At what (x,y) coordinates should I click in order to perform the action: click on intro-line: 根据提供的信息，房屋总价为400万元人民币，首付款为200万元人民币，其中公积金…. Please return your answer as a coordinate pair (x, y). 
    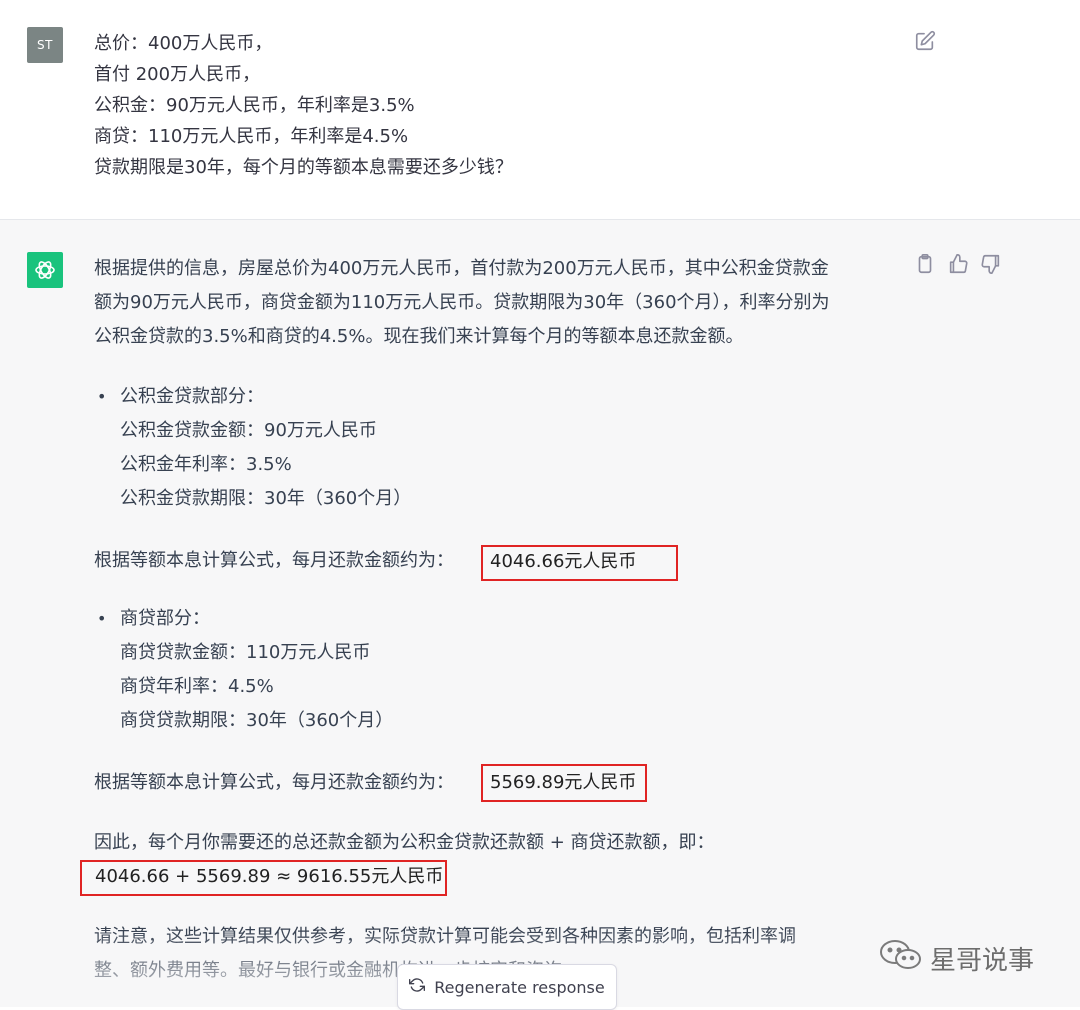
    Looking at the image, I should click on (461, 268).